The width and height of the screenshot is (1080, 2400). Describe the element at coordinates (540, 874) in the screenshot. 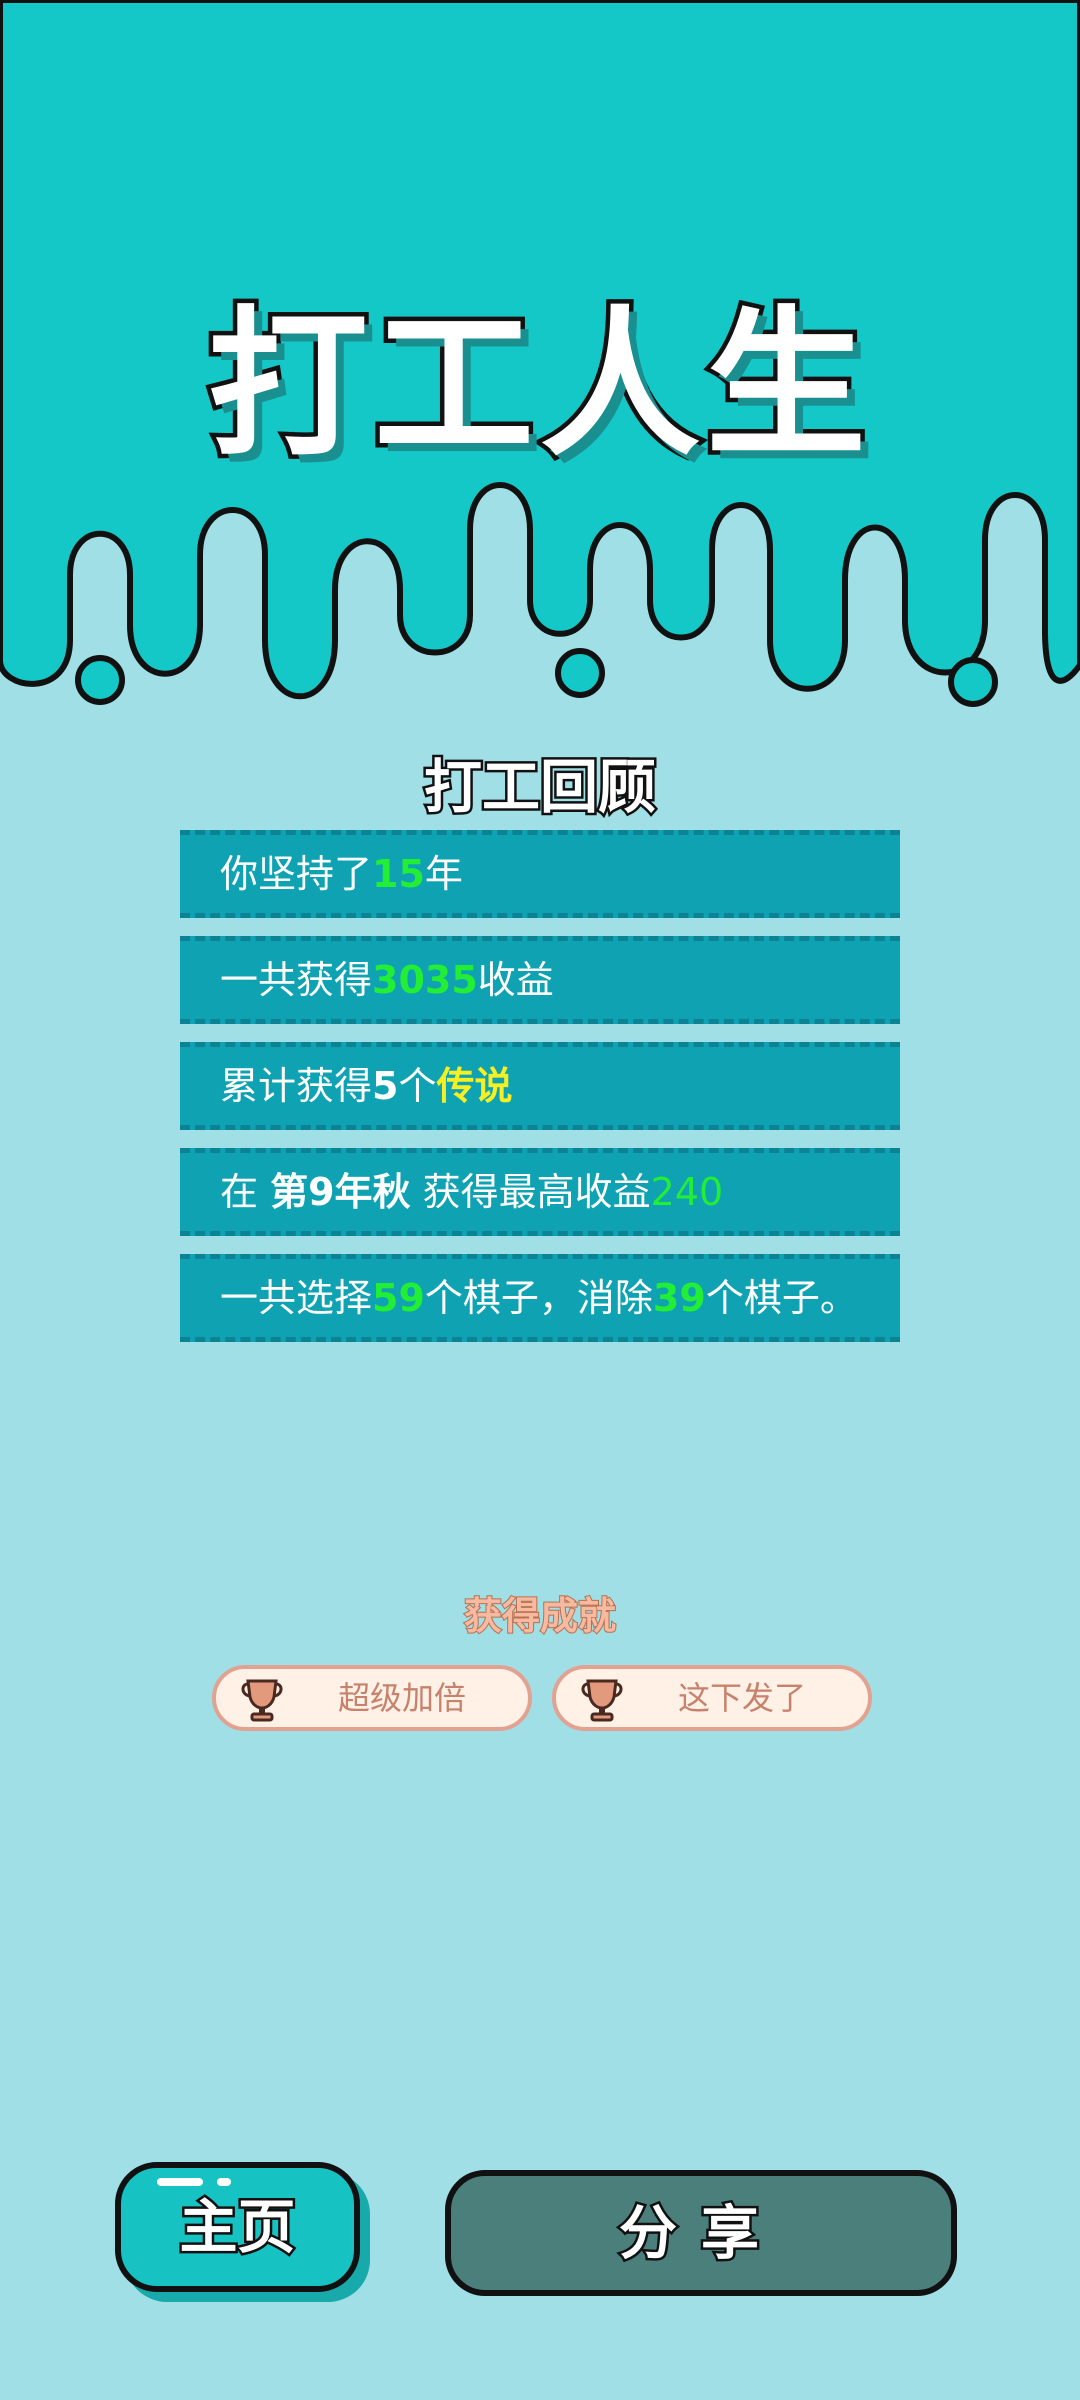

I see `stat-row-years: 你坚持了15年` at that location.